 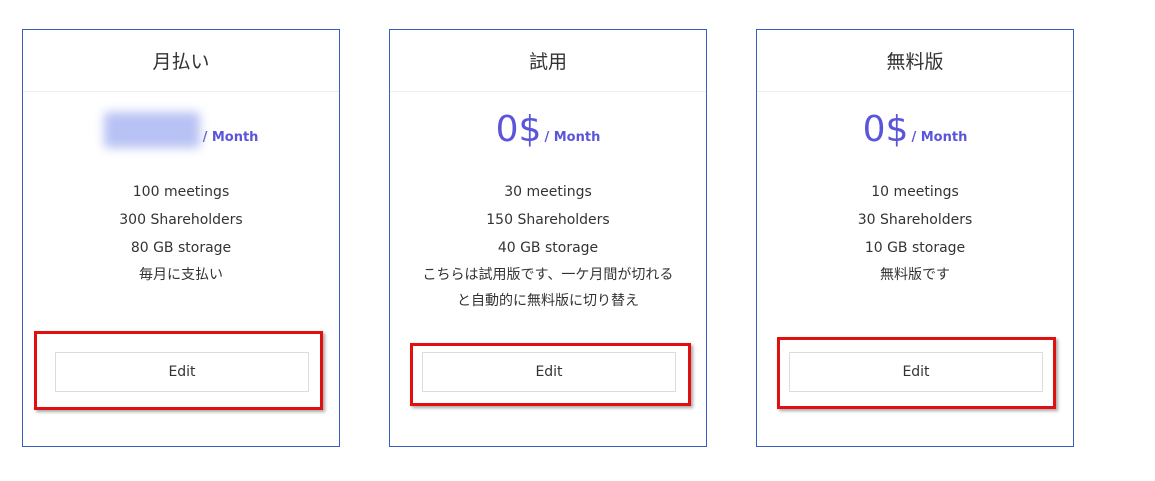 I want to click on feature-storage: 10 GB storage, so click(x=915, y=248).